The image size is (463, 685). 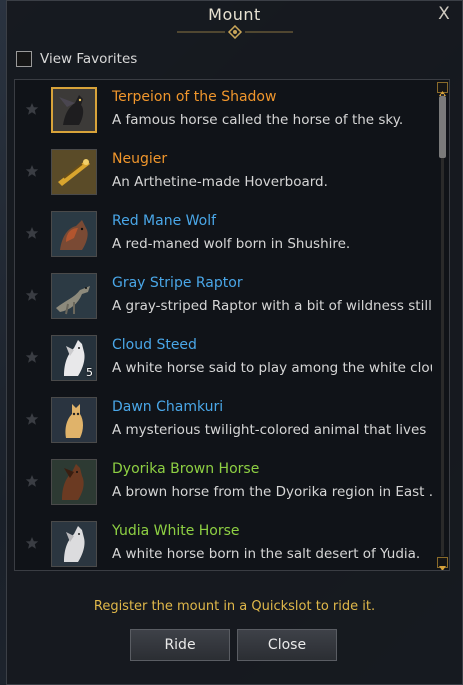 What do you see at coordinates (164, 221) in the screenshot?
I see `mount-name: Red Mane Wolf` at bounding box center [164, 221].